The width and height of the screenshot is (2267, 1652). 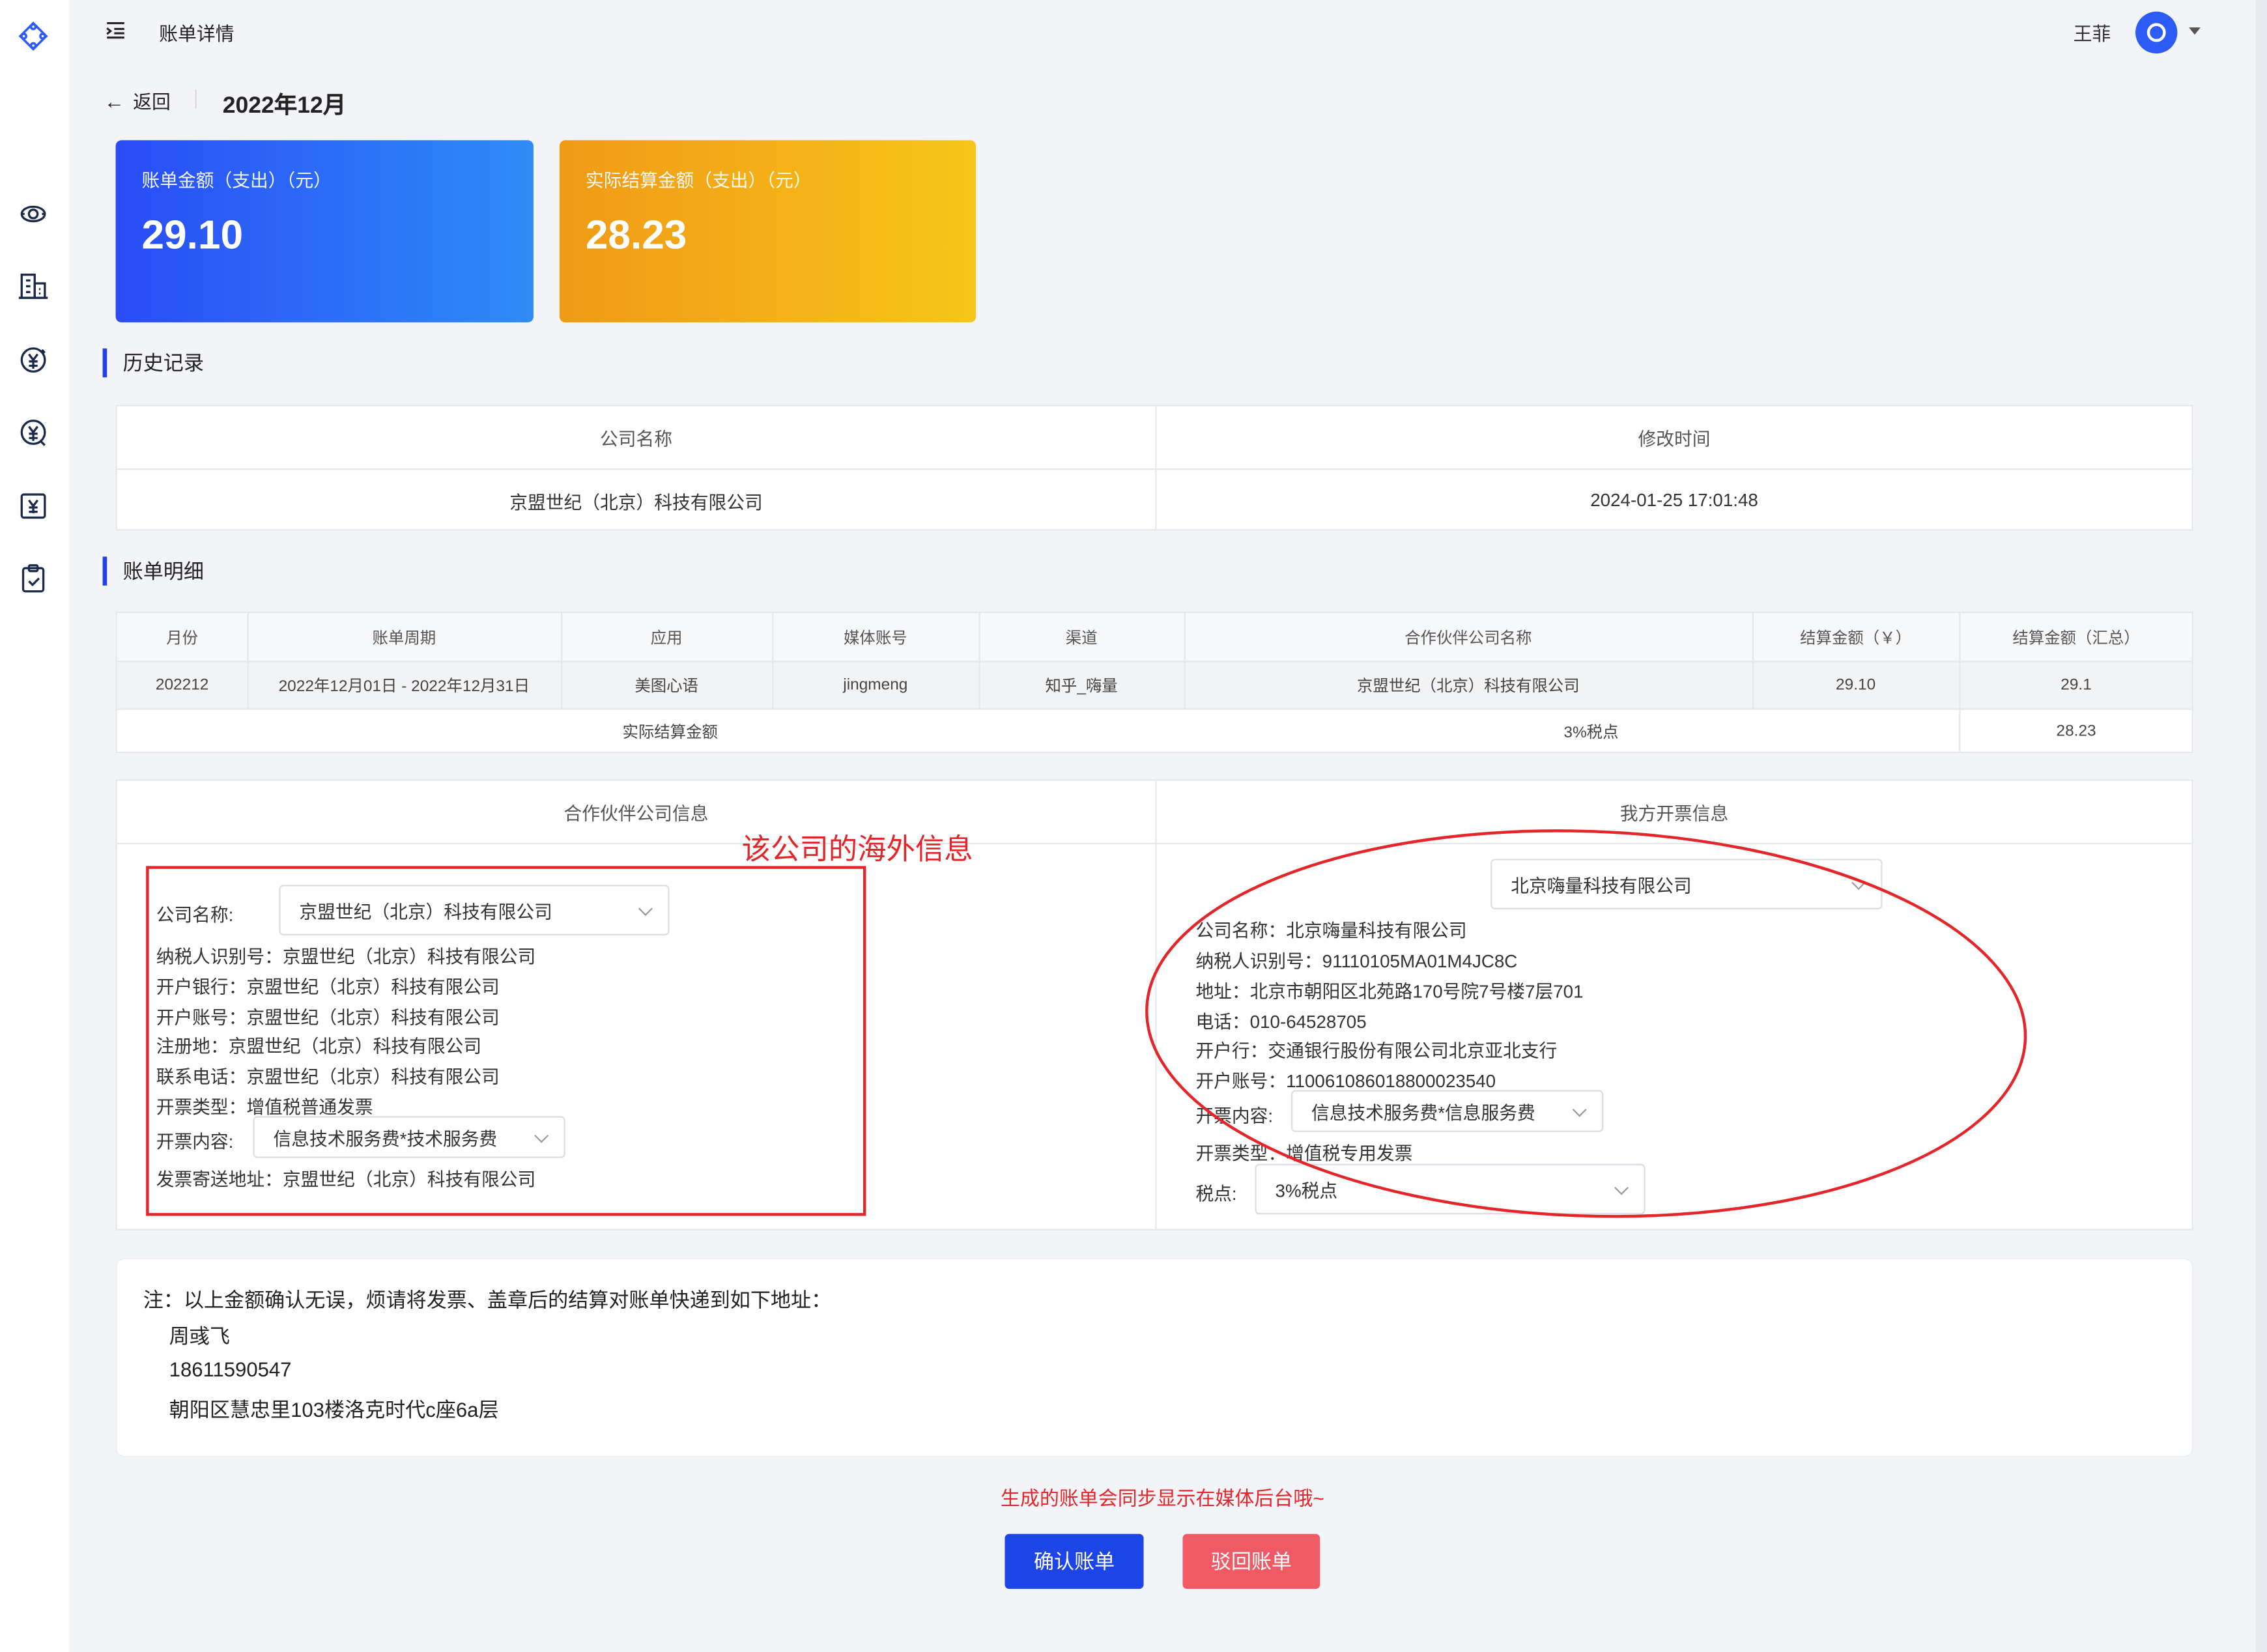 I want to click on our-info-header: 我方开票信息, so click(x=1674, y=814).